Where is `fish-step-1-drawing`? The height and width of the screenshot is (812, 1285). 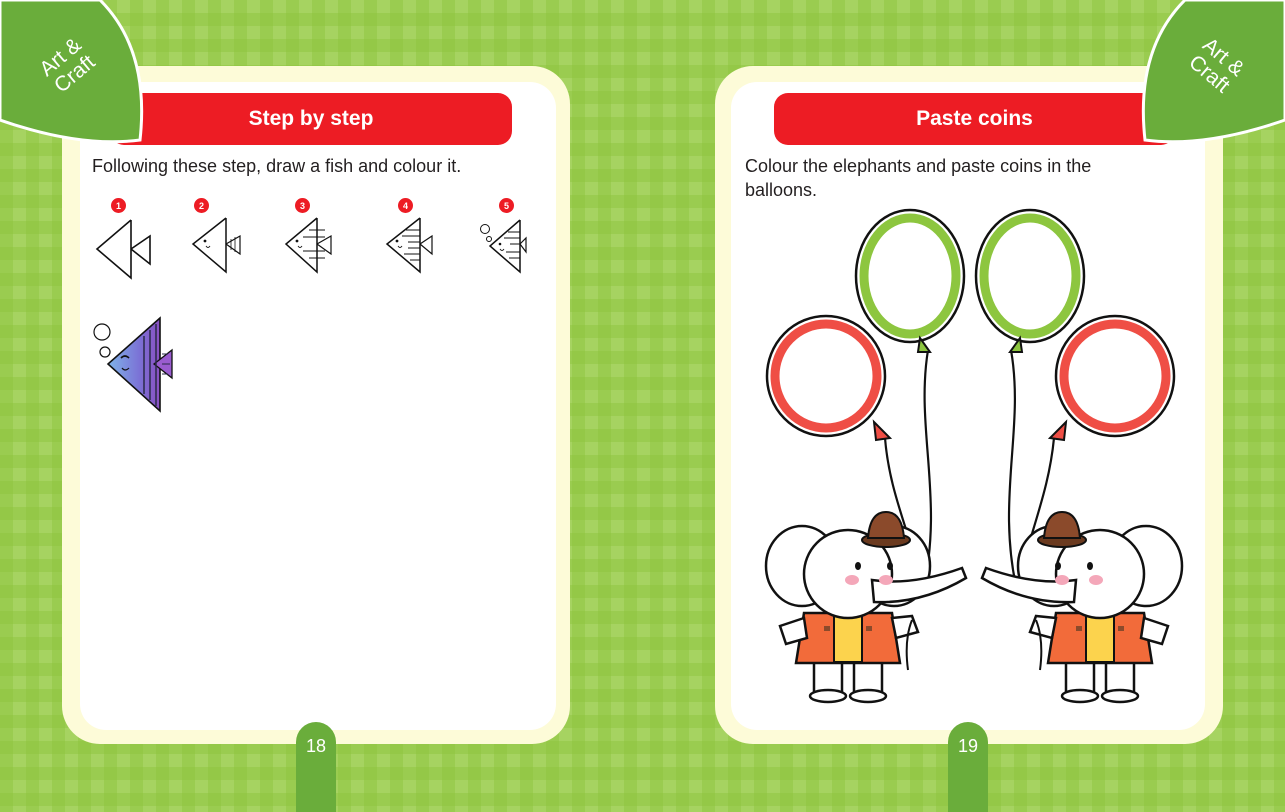
fish-step-1-drawing is located at coordinates (123, 249).